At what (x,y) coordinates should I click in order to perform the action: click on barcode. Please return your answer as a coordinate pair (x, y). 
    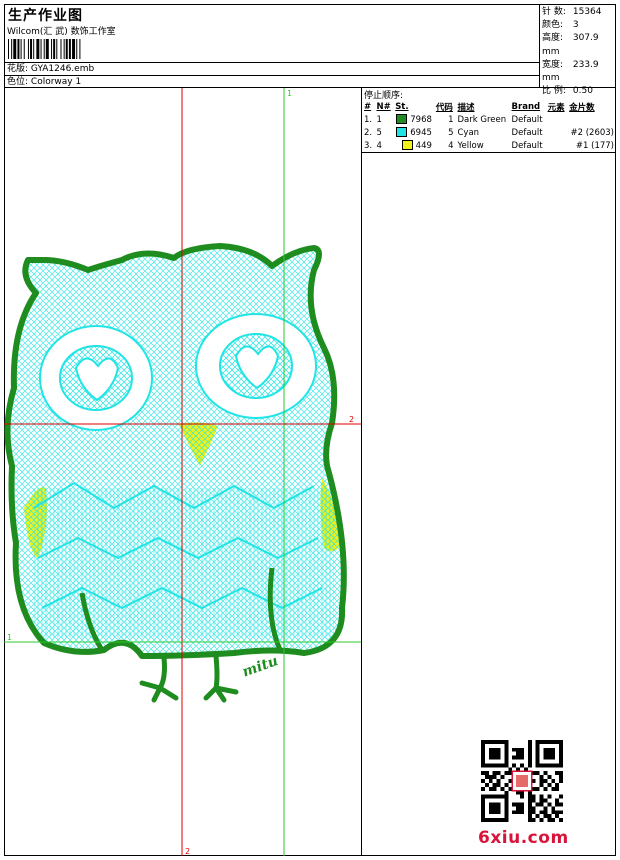
    Looking at the image, I should click on (44, 49).